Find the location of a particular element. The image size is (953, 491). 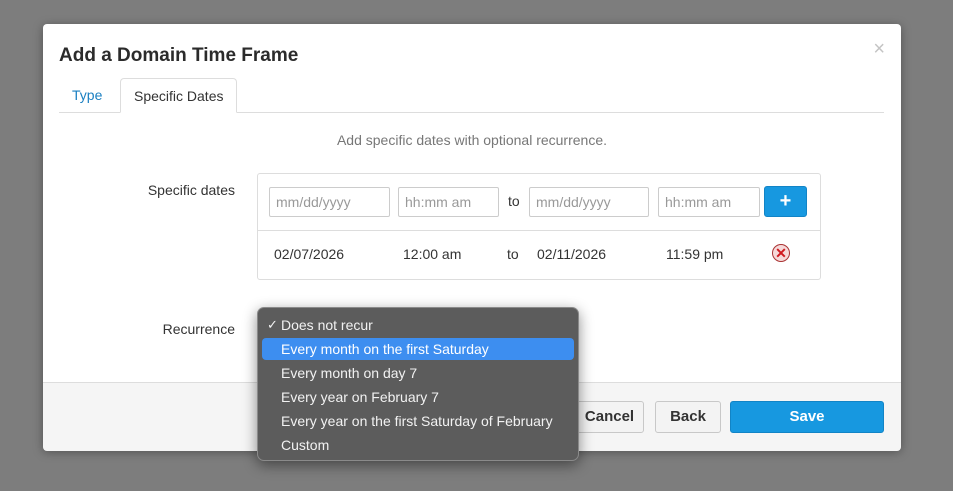

recurrence-option-label: Every month on day 7 is located at coordinates (349, 373).